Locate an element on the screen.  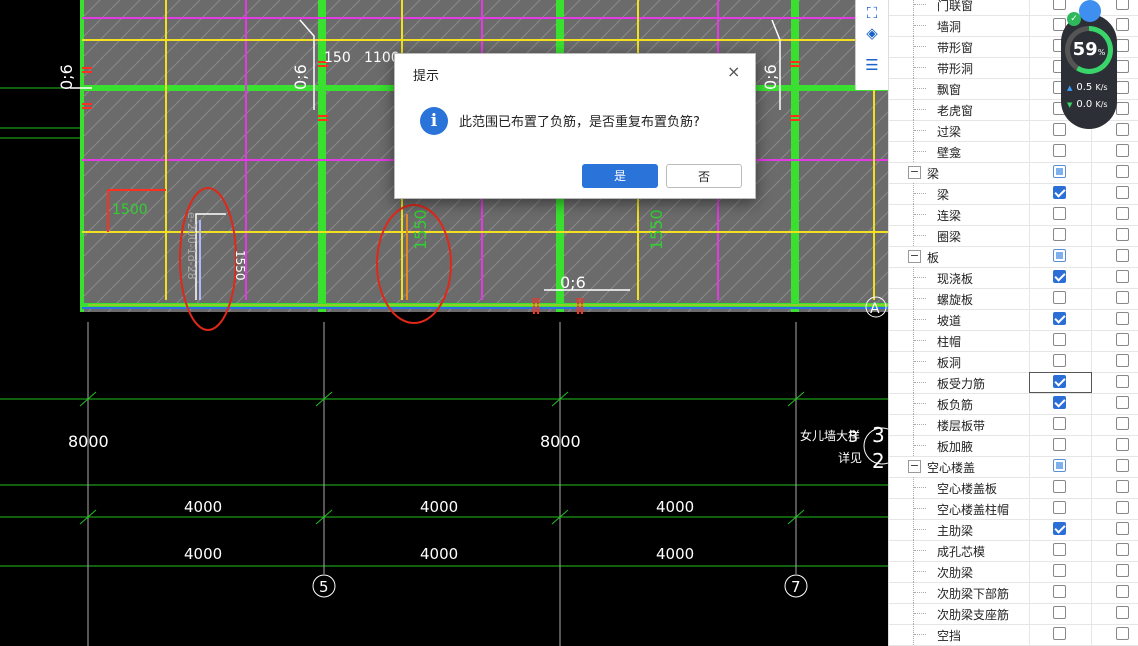
tree-item-row: 连梁 is located at coordinates (1013, 215).